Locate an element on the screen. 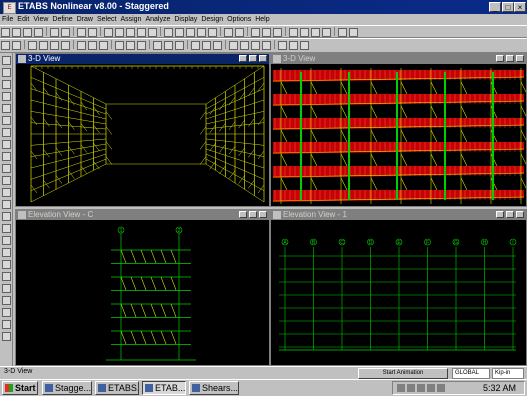  pointer-icon is located at coordinates (5, 45).